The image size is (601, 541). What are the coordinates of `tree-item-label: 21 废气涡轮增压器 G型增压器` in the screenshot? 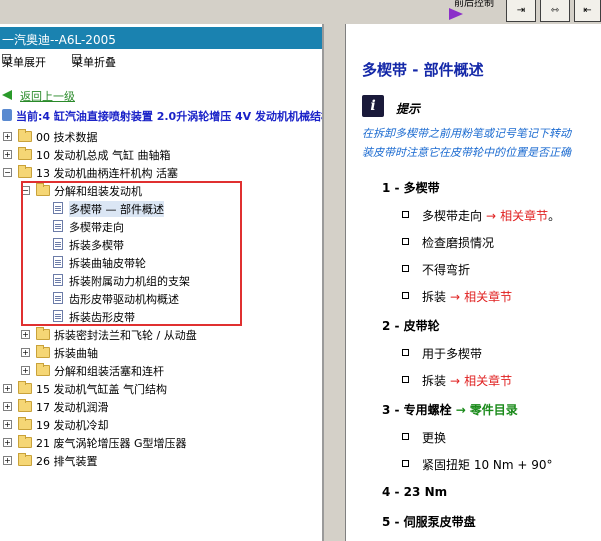 It's located at (111, 443).